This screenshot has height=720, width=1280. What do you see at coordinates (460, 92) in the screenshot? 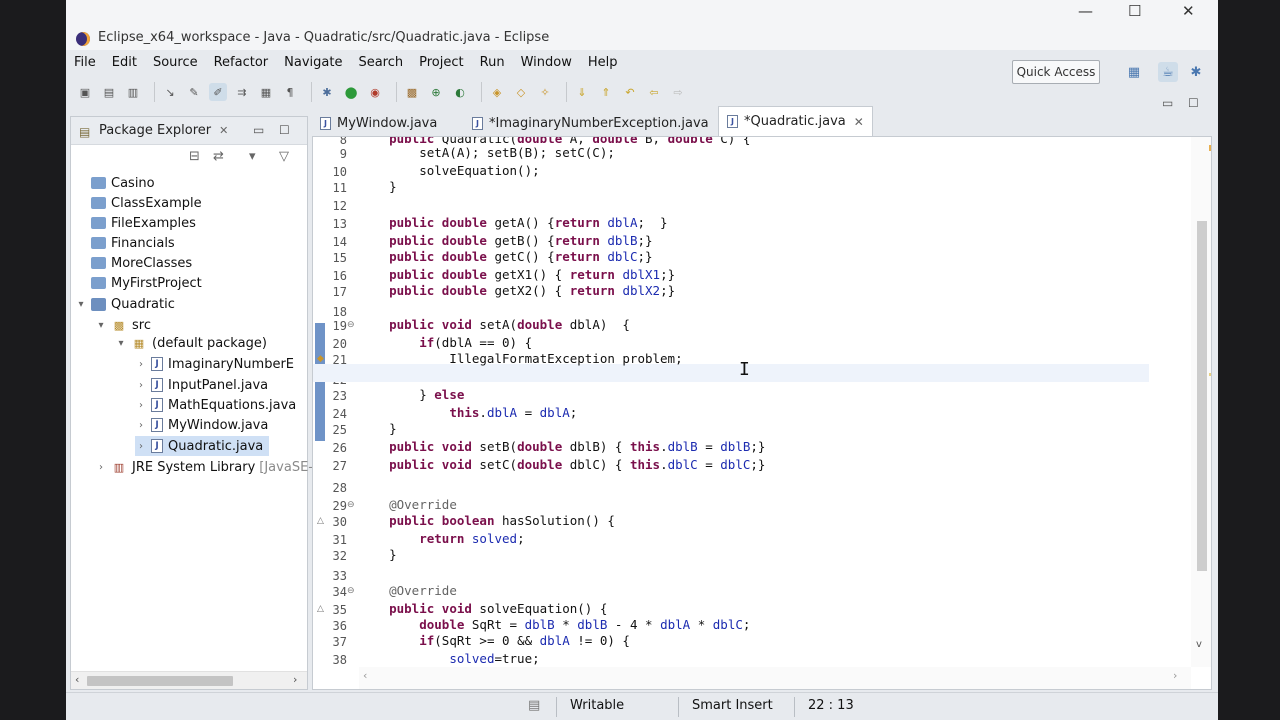
I see `new-class-icon: ◐` at bounding box center [460, 92].